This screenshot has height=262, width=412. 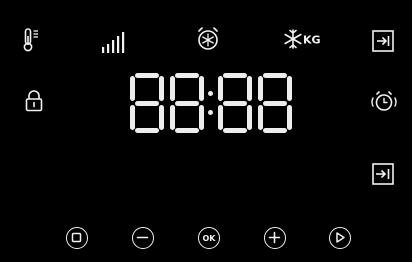 I want to click on padlock-icon, so click(x=34, y=101).